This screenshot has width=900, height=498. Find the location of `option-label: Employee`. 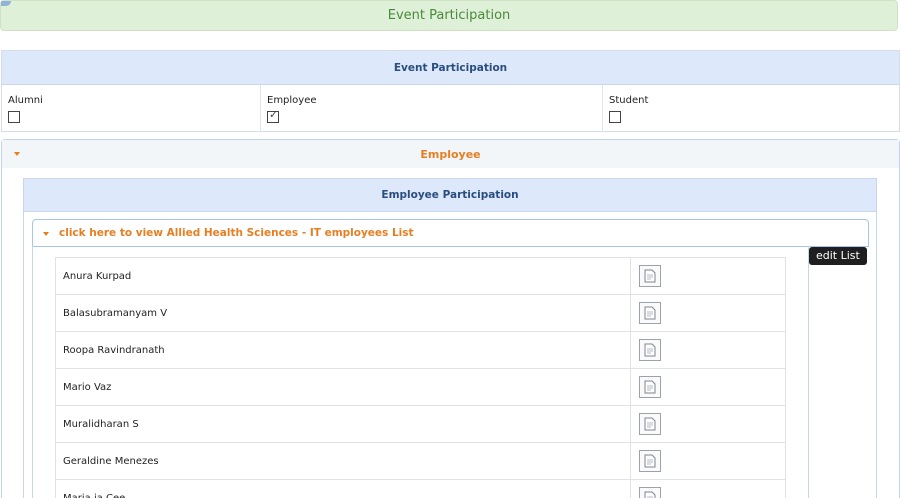

option-label: Employee is located at coordinates (292, 100).